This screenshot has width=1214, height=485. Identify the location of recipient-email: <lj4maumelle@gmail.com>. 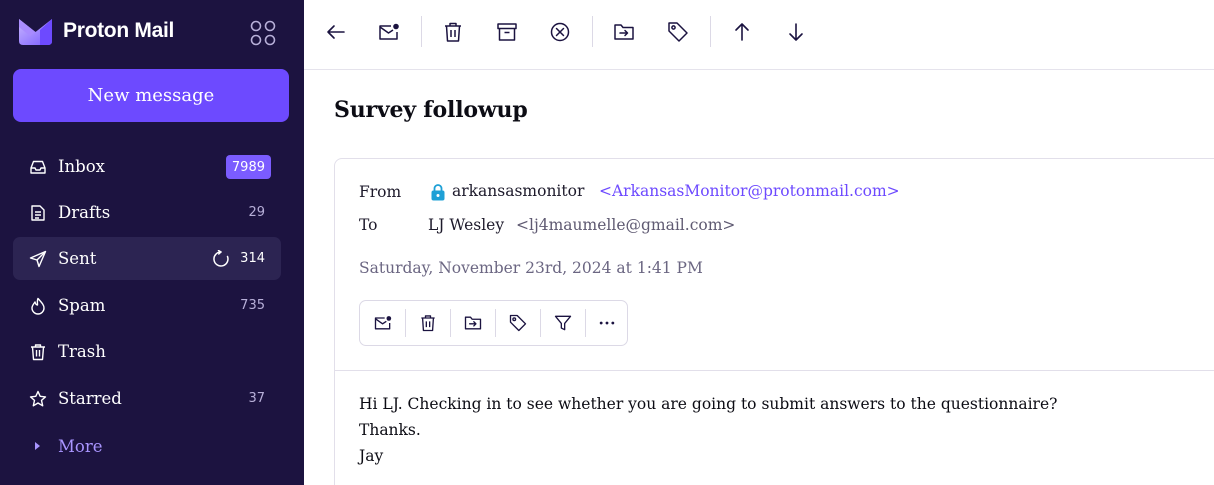
(625, 225).